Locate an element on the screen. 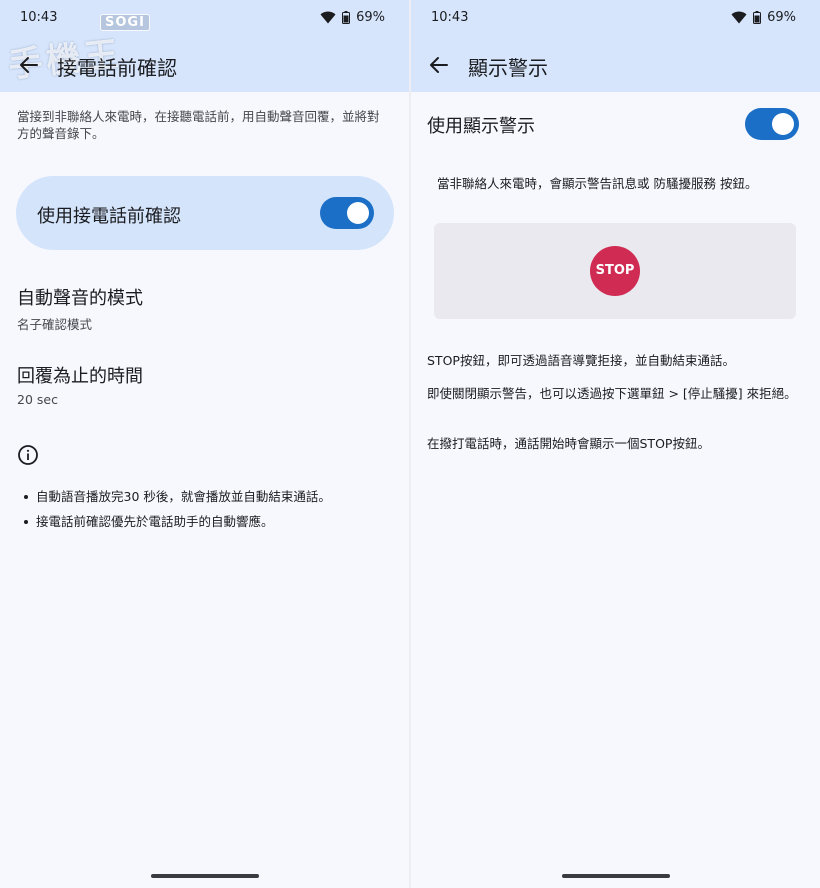 The width and height of the screenshot is (820, 888). main-toggle-switch is located at coordinates (347, 213).